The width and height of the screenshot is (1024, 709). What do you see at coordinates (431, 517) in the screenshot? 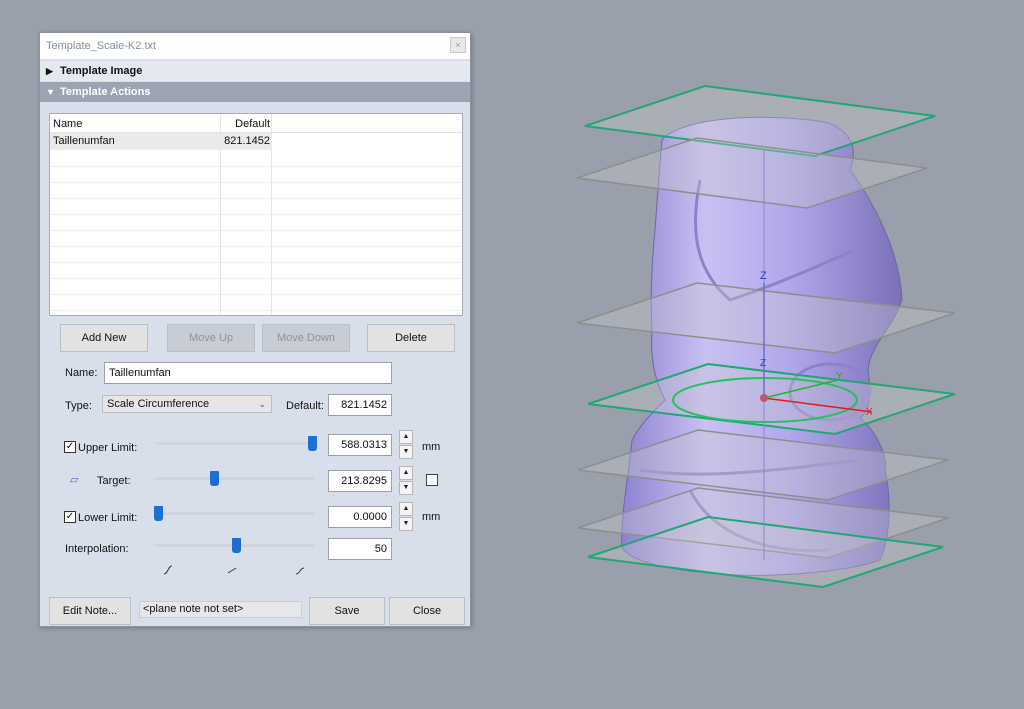
I see `lower-limit-unit: mm` at bounding box center [431, 517].